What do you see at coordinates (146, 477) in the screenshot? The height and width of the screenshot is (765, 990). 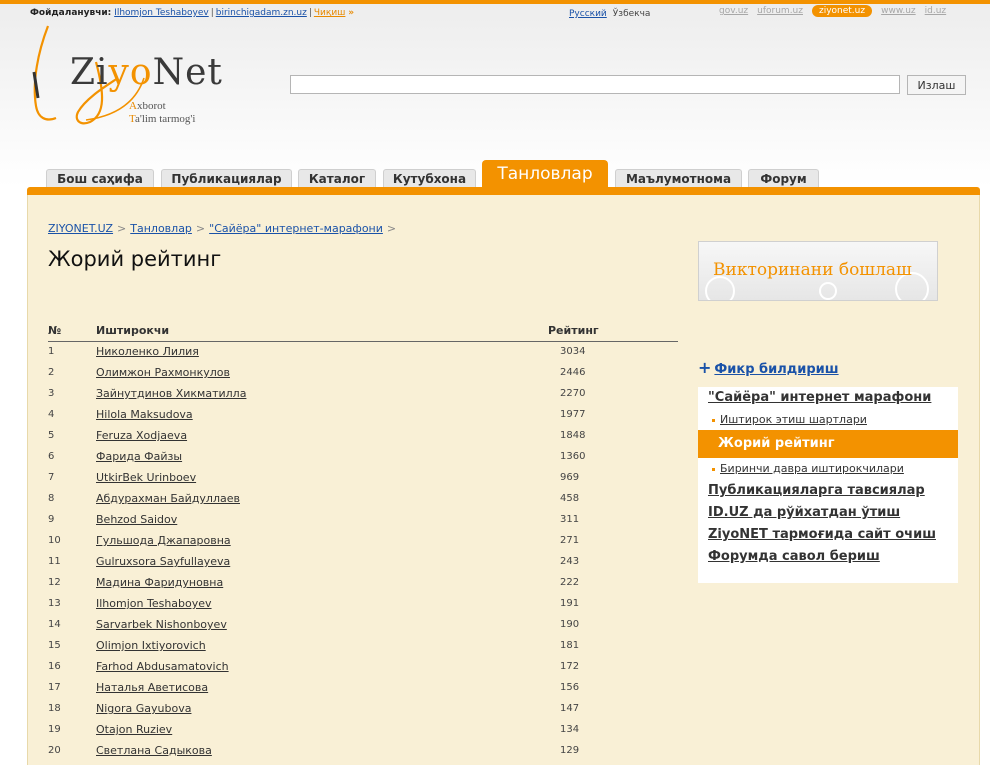 I see `participant-link: UtkirBek Urinboev` at bounding box center [146, 477].